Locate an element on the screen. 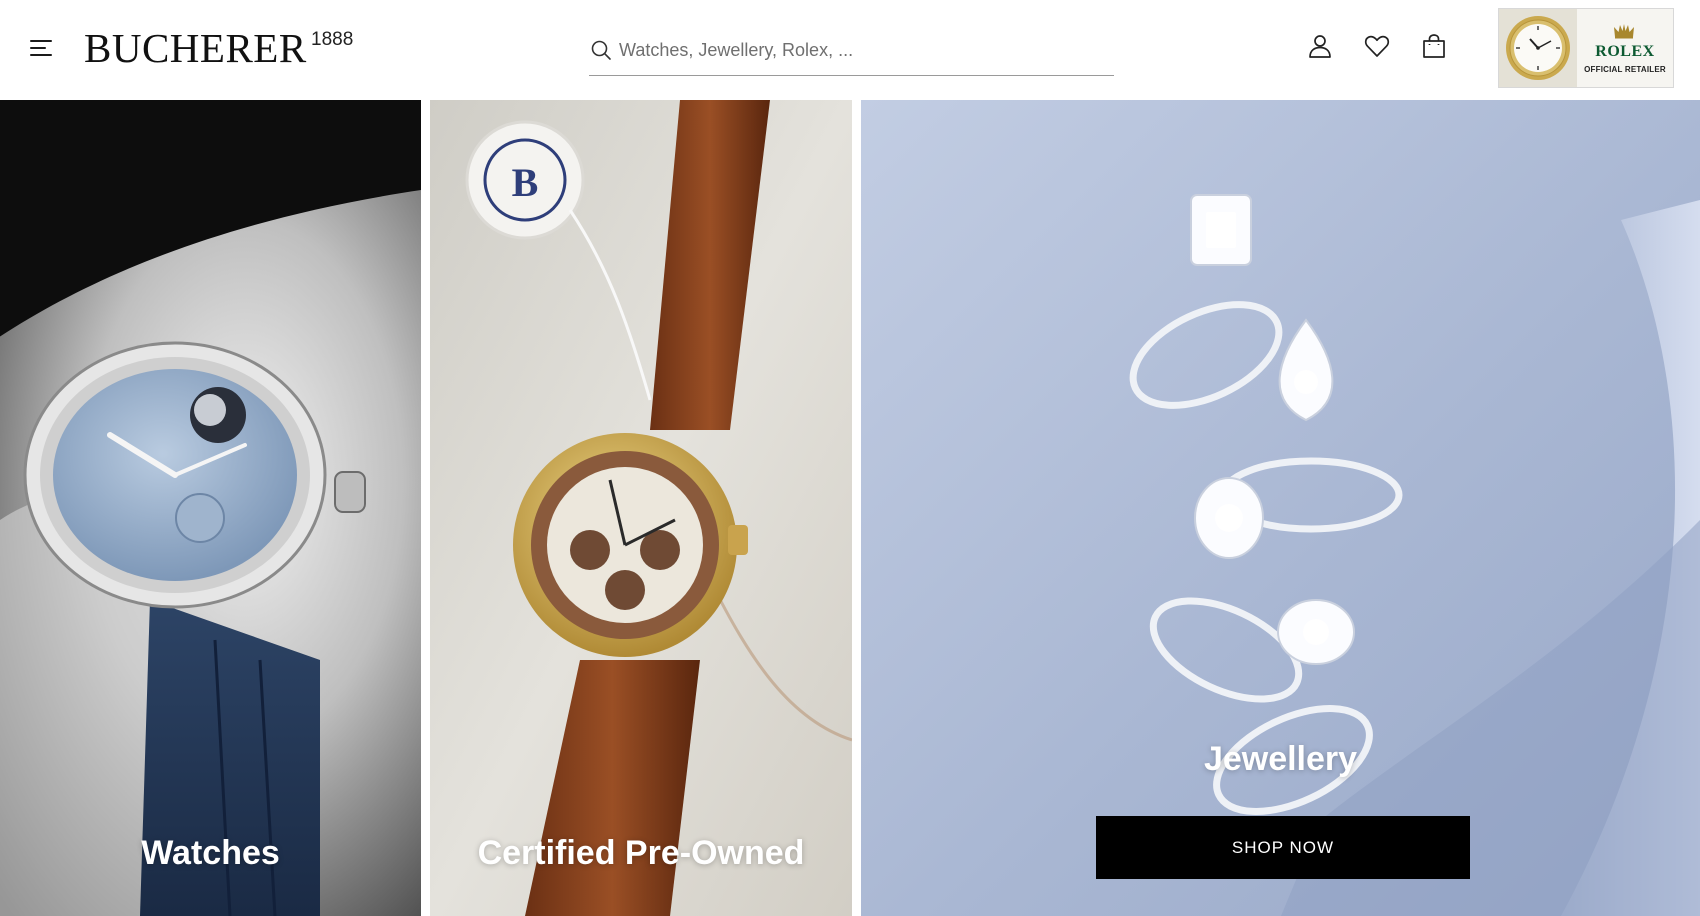  logo-wordmark: BUCHERER is located at coordinates (195, 48).